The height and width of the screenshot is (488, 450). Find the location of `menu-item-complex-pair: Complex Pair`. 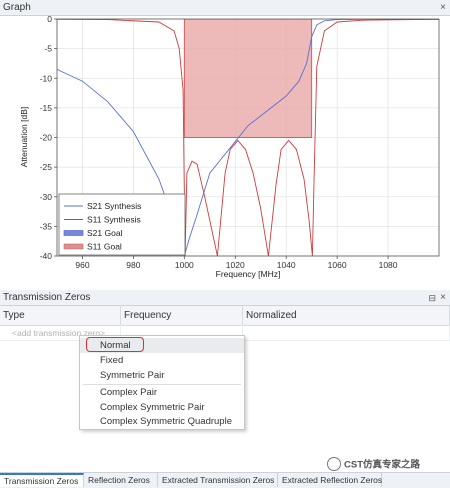

menu-item-complex-pair: Complex Pair is located at coordinates (162, 392).